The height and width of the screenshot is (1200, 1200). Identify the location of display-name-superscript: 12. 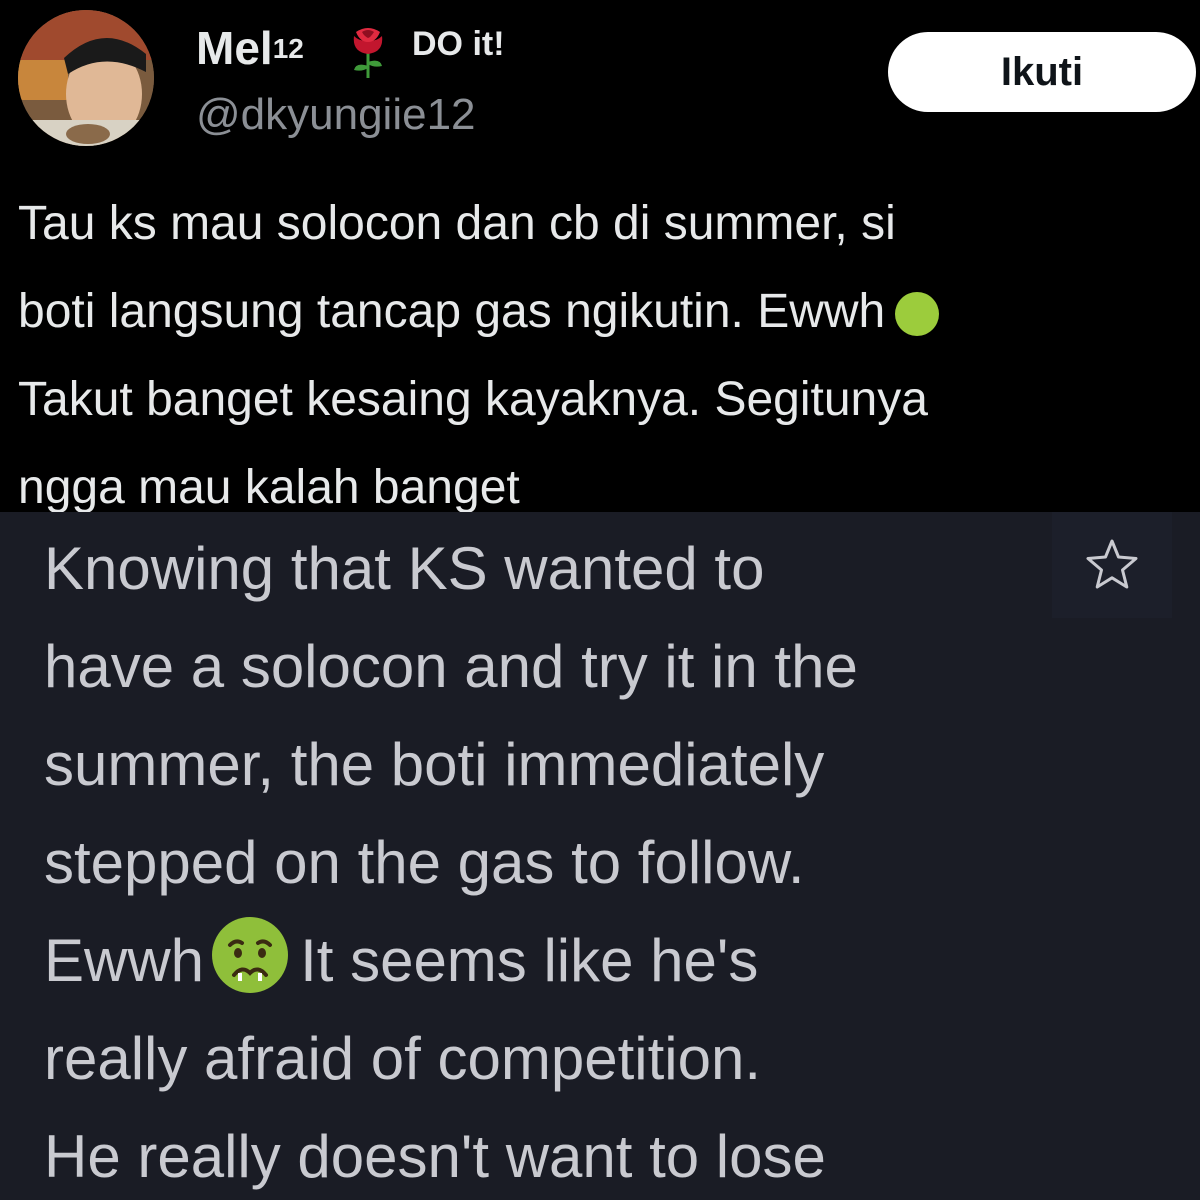
(288, 48).